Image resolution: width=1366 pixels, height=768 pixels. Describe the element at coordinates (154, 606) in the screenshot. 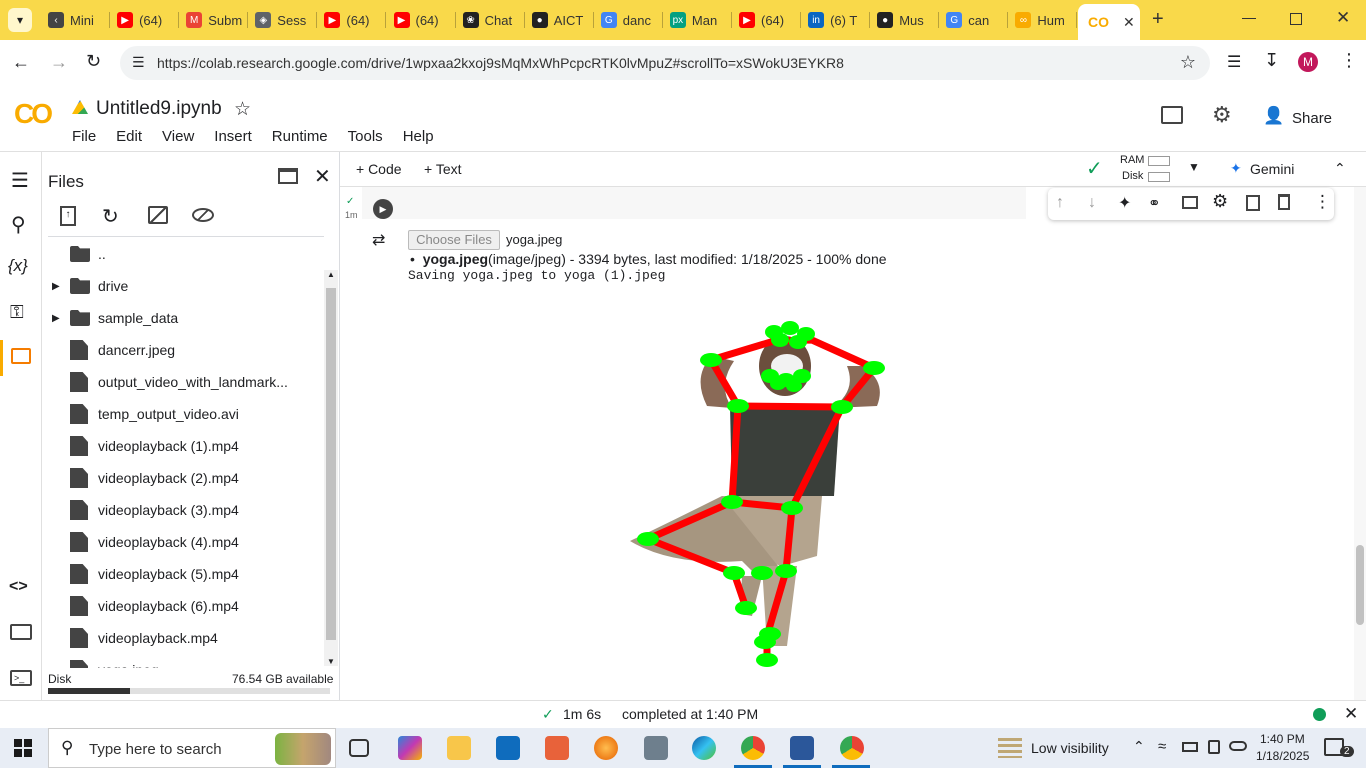

I see `file-item: videoplayback (6).mp4` at that location.